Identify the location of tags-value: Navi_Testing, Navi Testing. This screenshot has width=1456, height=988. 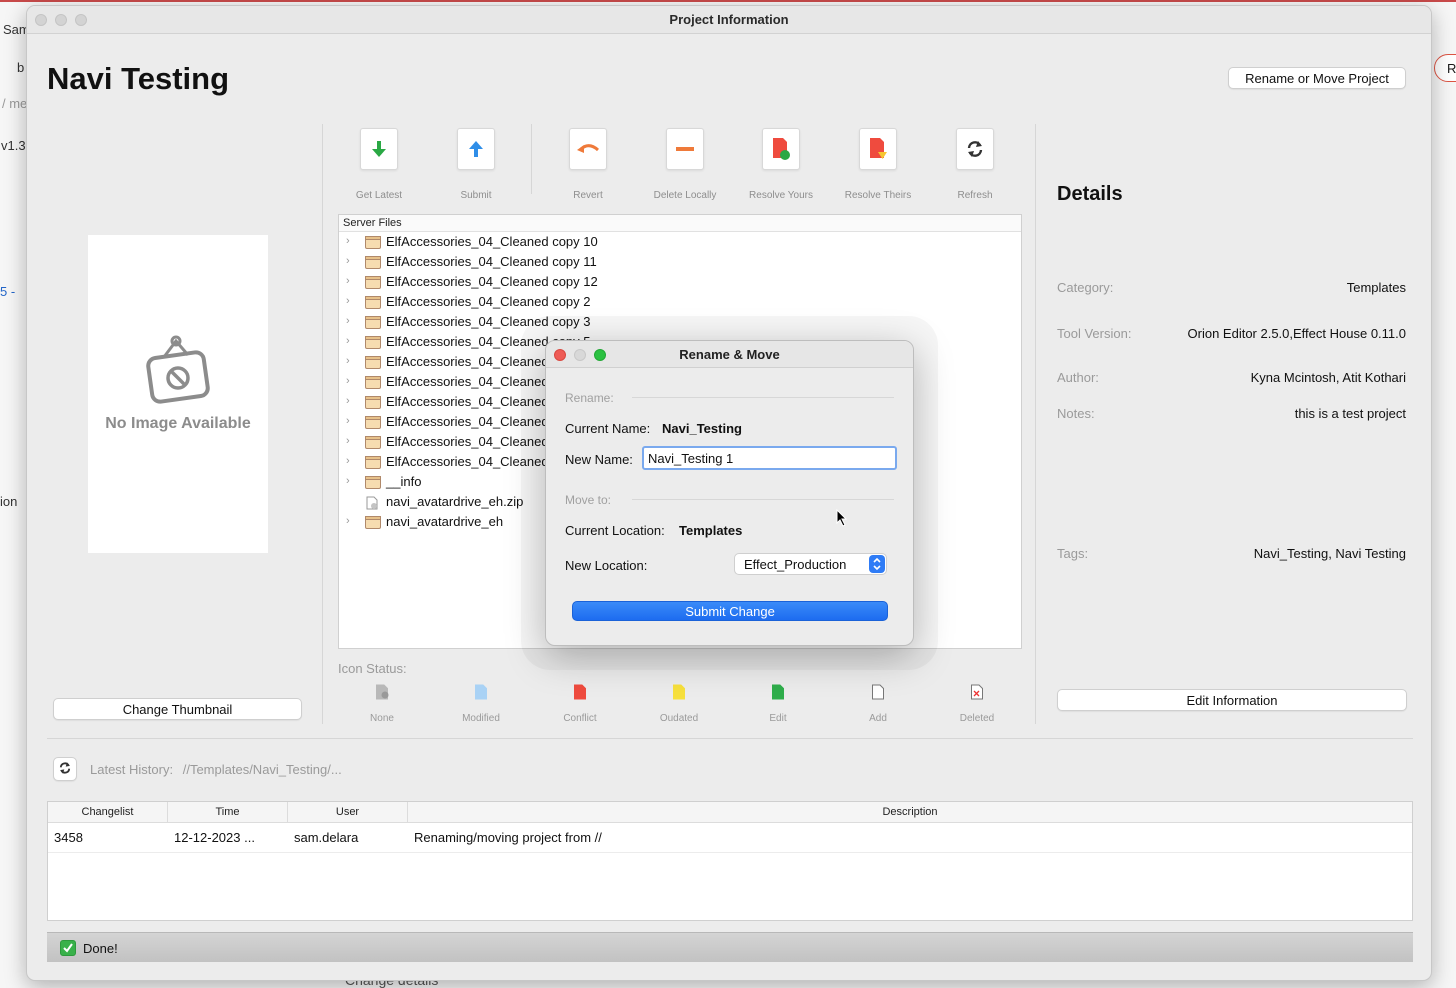
(1329, 553).